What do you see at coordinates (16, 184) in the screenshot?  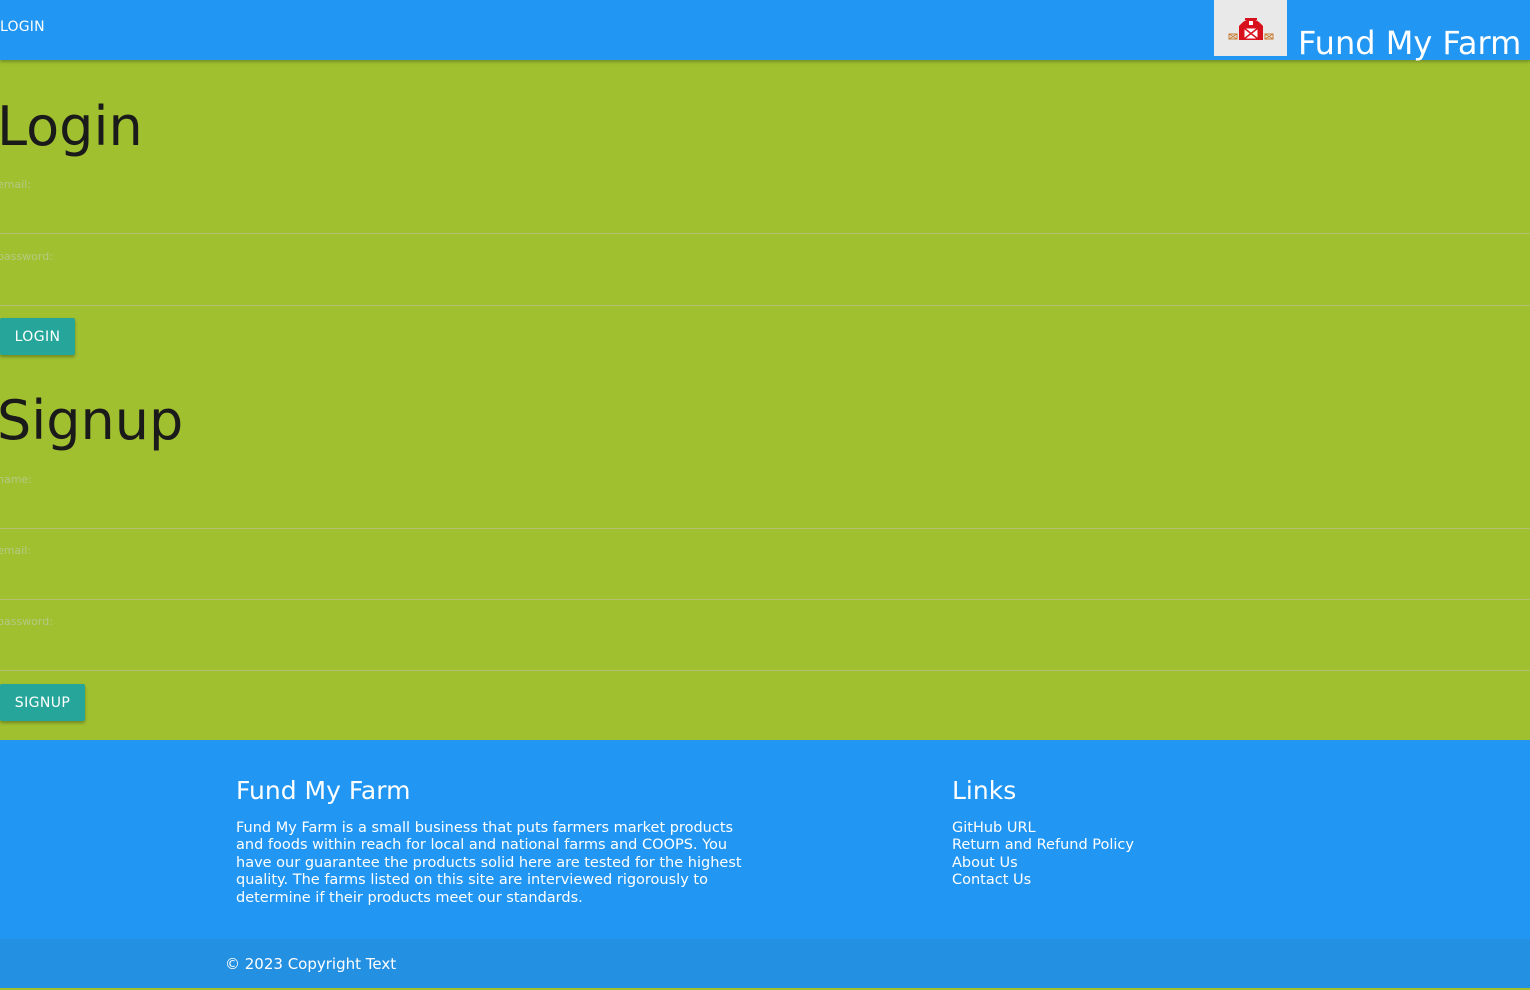 I see `login-email-label: email:` at bounding box center [16, 184].